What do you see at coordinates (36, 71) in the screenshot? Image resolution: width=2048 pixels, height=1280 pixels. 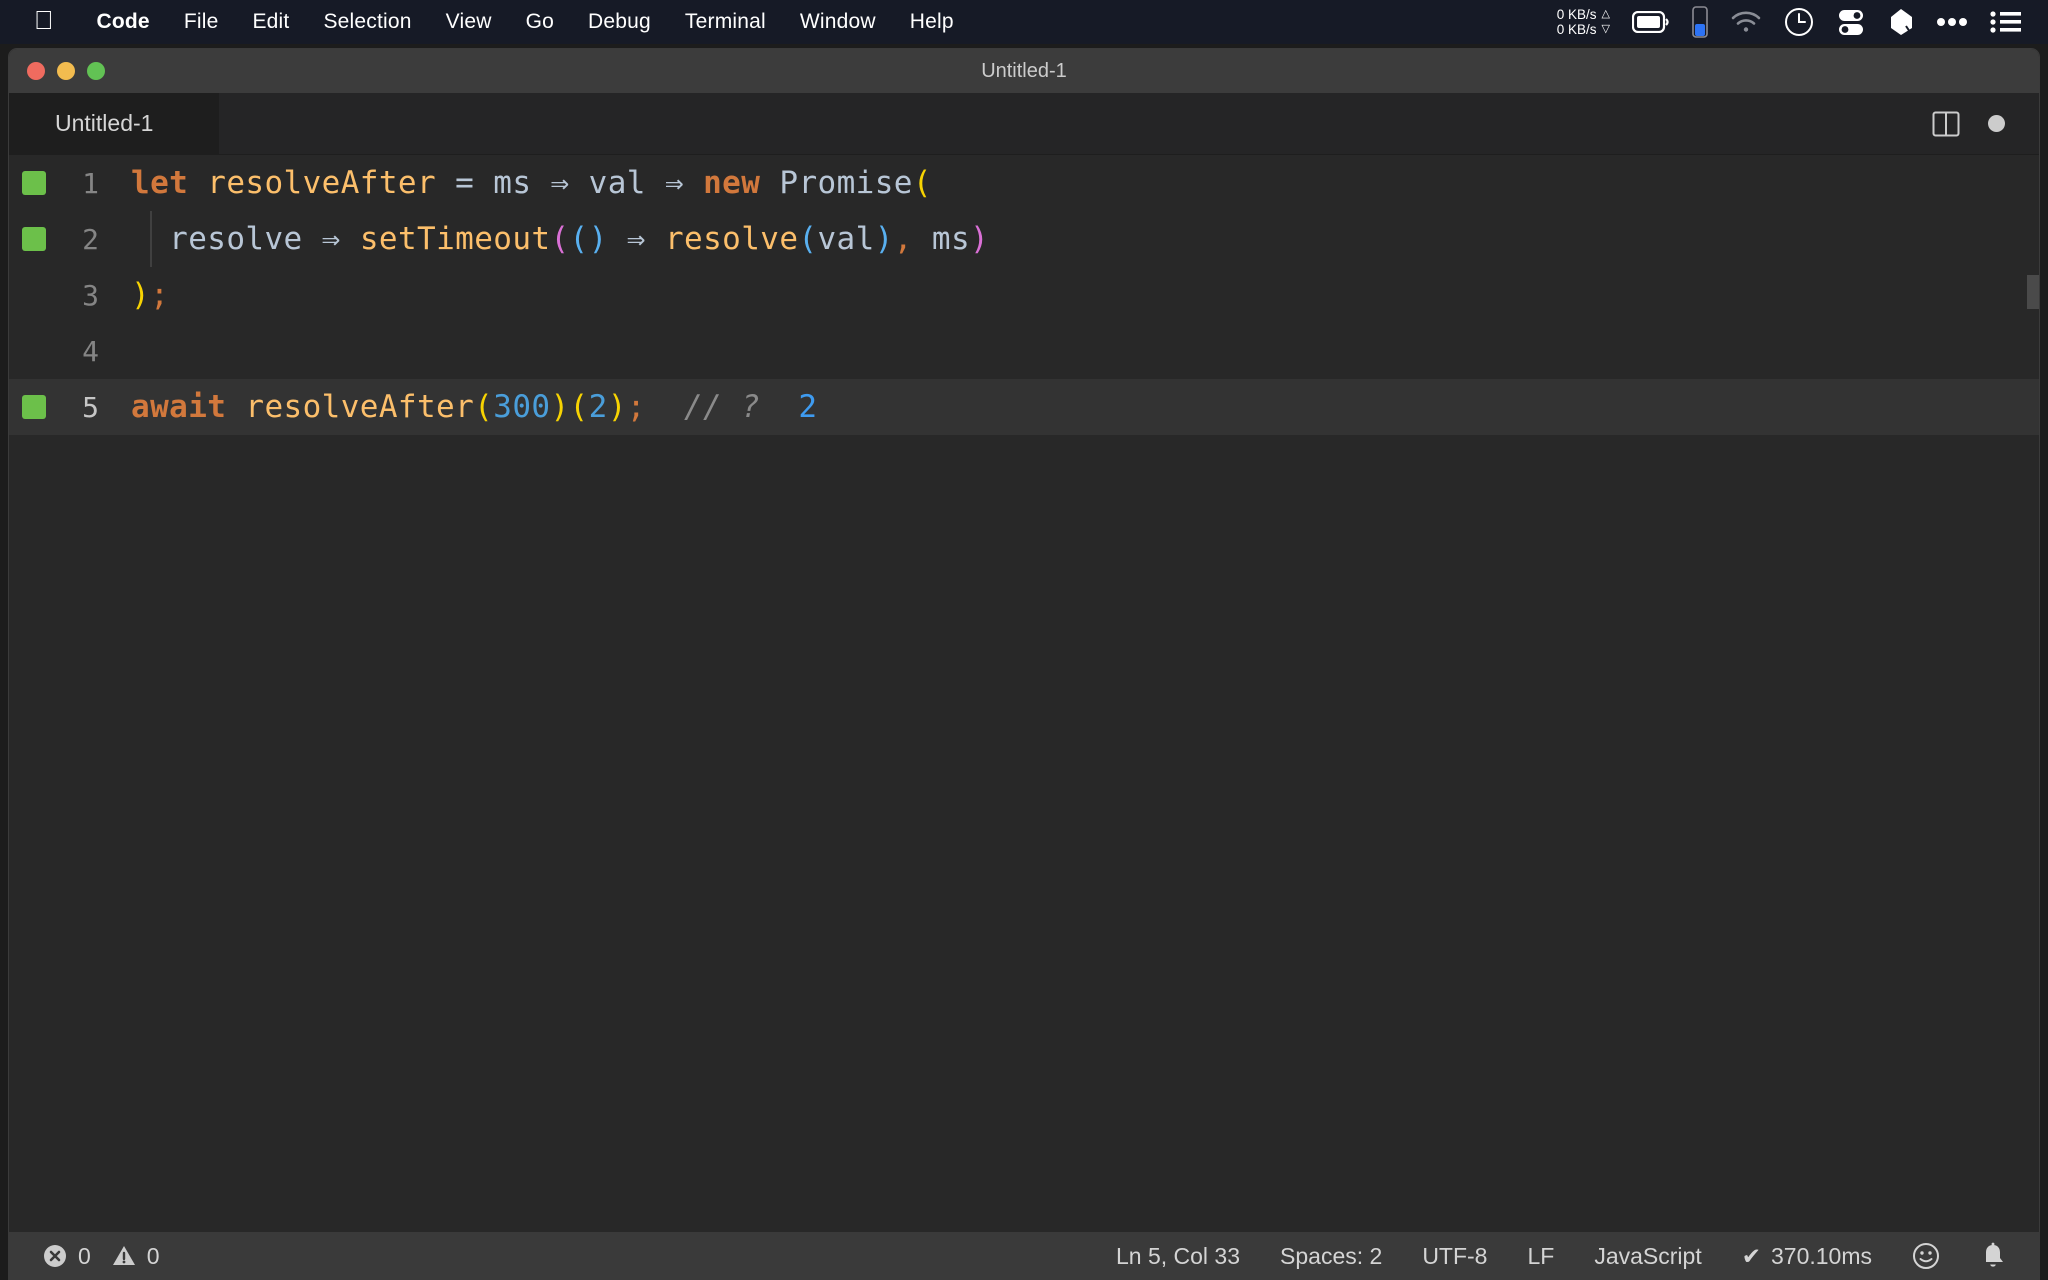 I see `close-button` at bounding box center [36, 71].